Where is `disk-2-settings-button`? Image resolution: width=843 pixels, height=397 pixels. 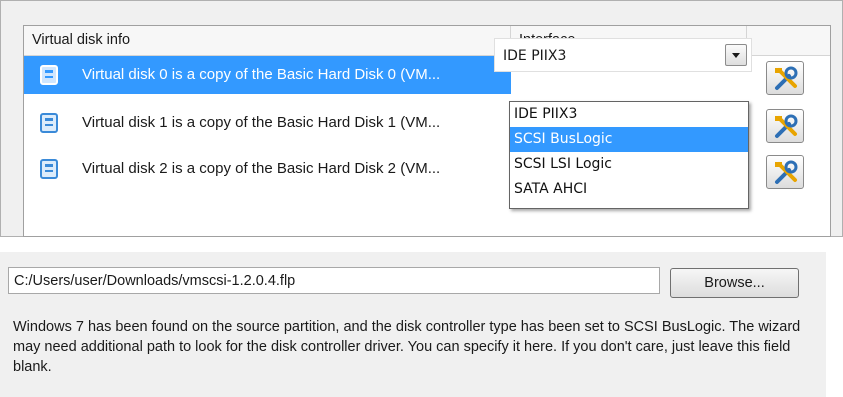 disk-2-settings-button is located at coordinates (785, 172).